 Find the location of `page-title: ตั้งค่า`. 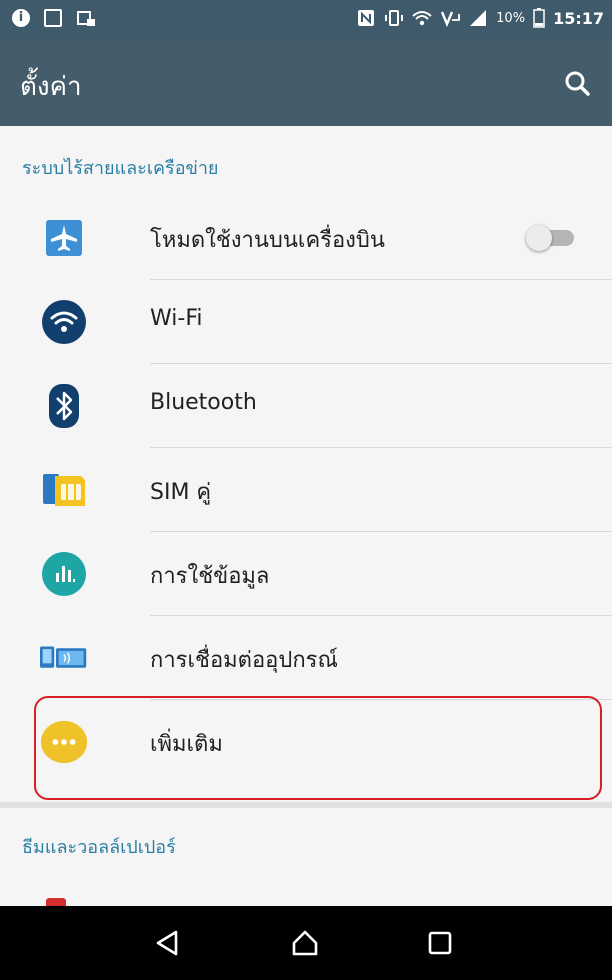

page-title: ตั้งค่า is located at coordinates (51, 87).